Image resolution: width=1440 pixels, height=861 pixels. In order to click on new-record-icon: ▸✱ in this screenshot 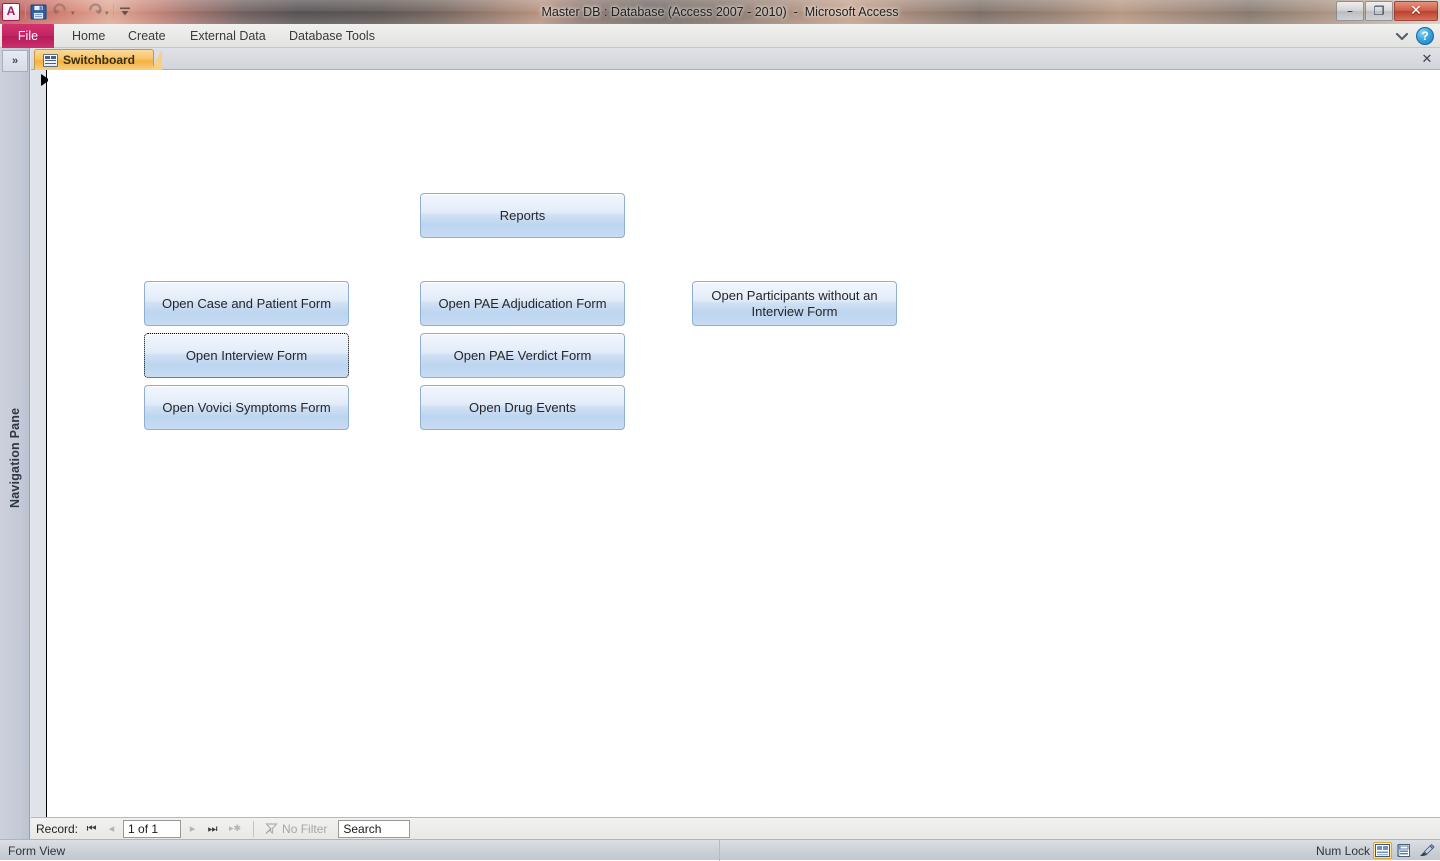, I will do `click(235, 829)`.